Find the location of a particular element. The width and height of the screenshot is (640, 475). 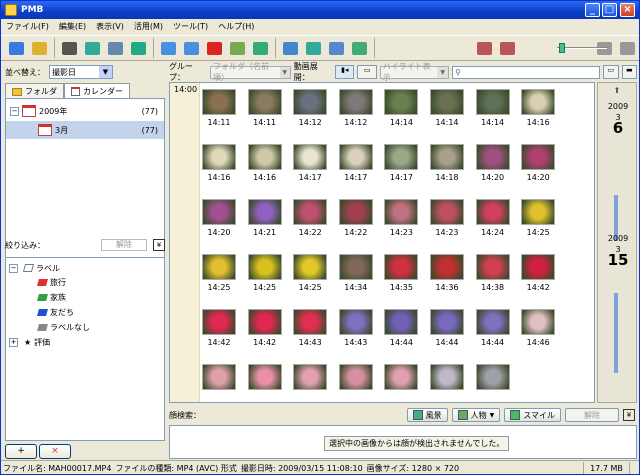

person-button: 人物 ▼ is located at coordinates (476, 415).